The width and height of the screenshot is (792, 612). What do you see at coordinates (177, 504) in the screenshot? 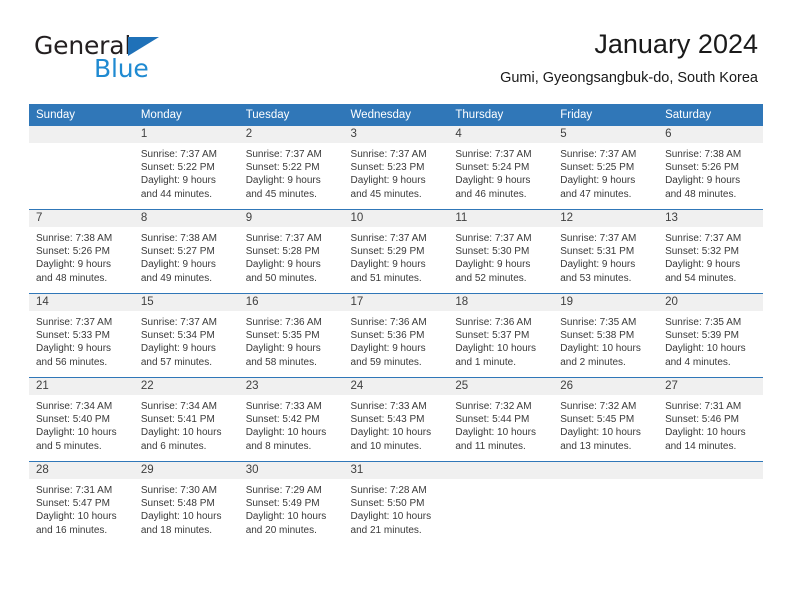
I see `sunset-text: Sunset: 5:48 PM` at bounding box center [177, 504].